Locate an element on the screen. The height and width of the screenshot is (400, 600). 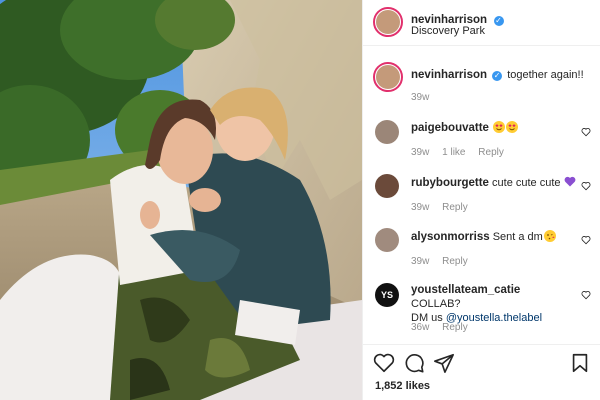
caption: nevinharrison ✓ together again!! is located at coordinates (501, 75).